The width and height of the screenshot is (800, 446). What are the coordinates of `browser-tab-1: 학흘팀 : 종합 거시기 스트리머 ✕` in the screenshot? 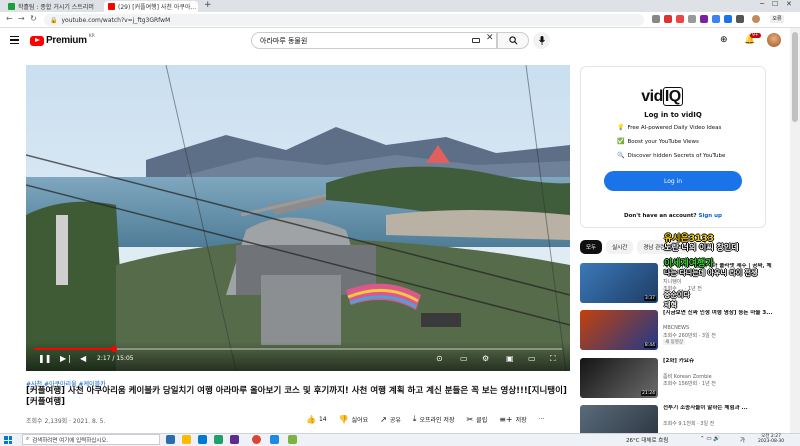 It's located at (50, 6).